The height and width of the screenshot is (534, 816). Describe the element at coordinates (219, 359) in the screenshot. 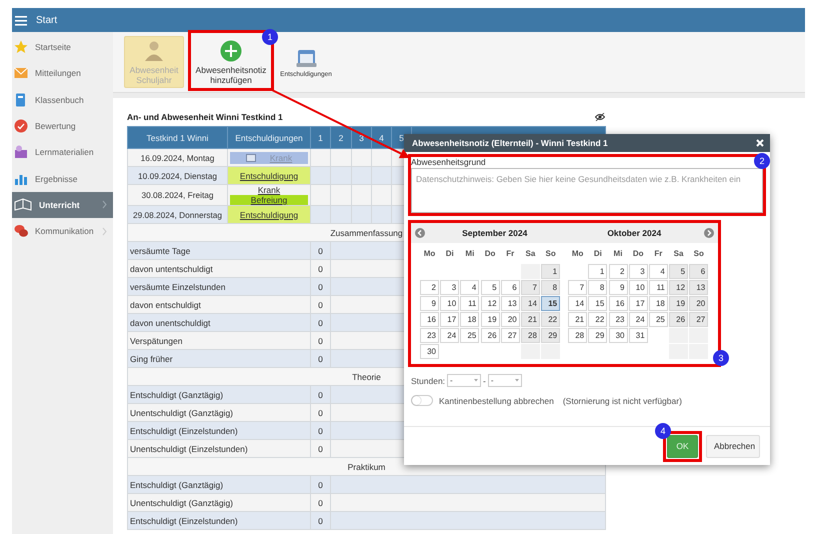

I see `table-cell: Ging früher` at that location.